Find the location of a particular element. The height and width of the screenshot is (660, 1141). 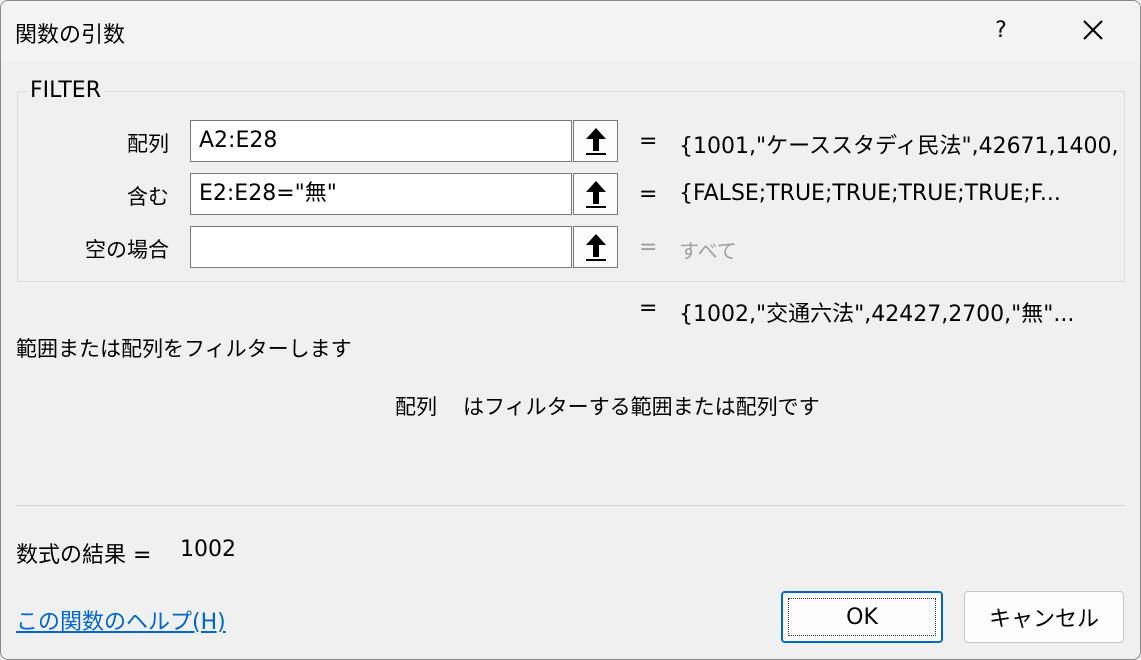

argument-description: はフィルターする範囲または配列です is located at coordinates (641, 407).